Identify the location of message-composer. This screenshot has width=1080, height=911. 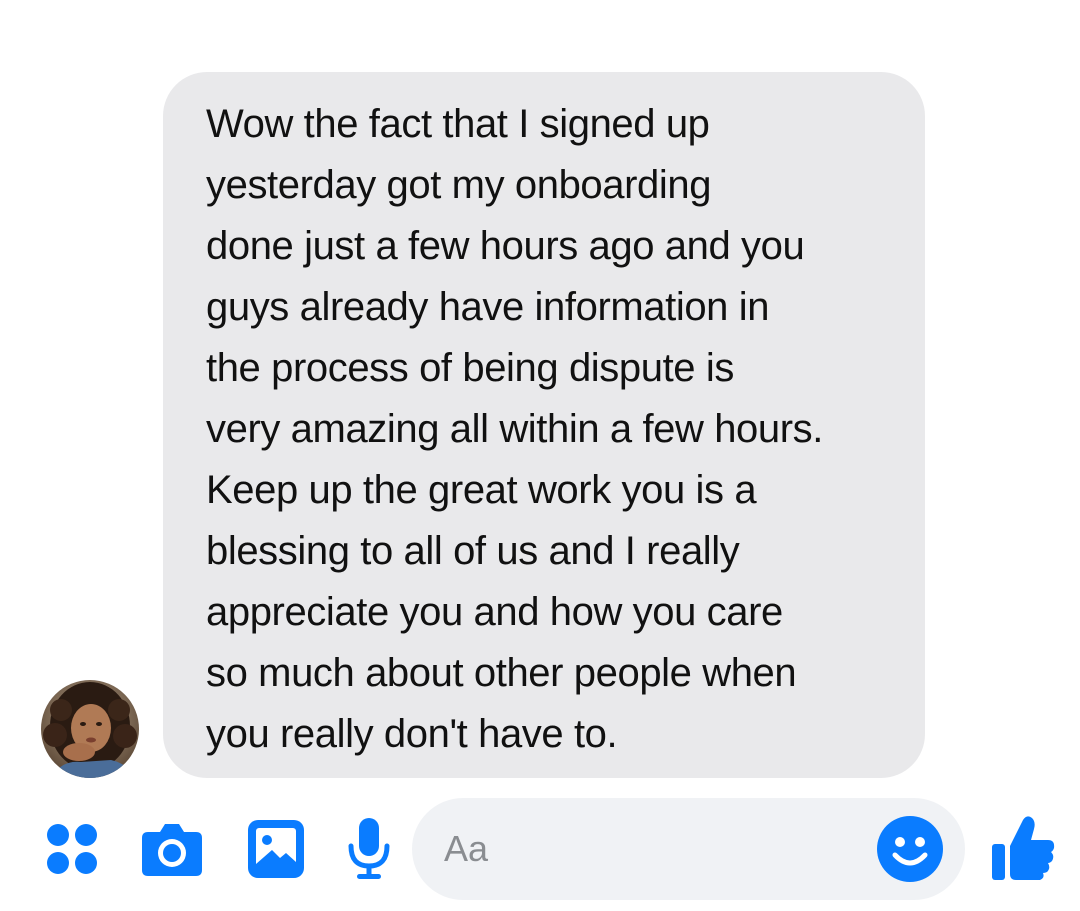
(540, 850).